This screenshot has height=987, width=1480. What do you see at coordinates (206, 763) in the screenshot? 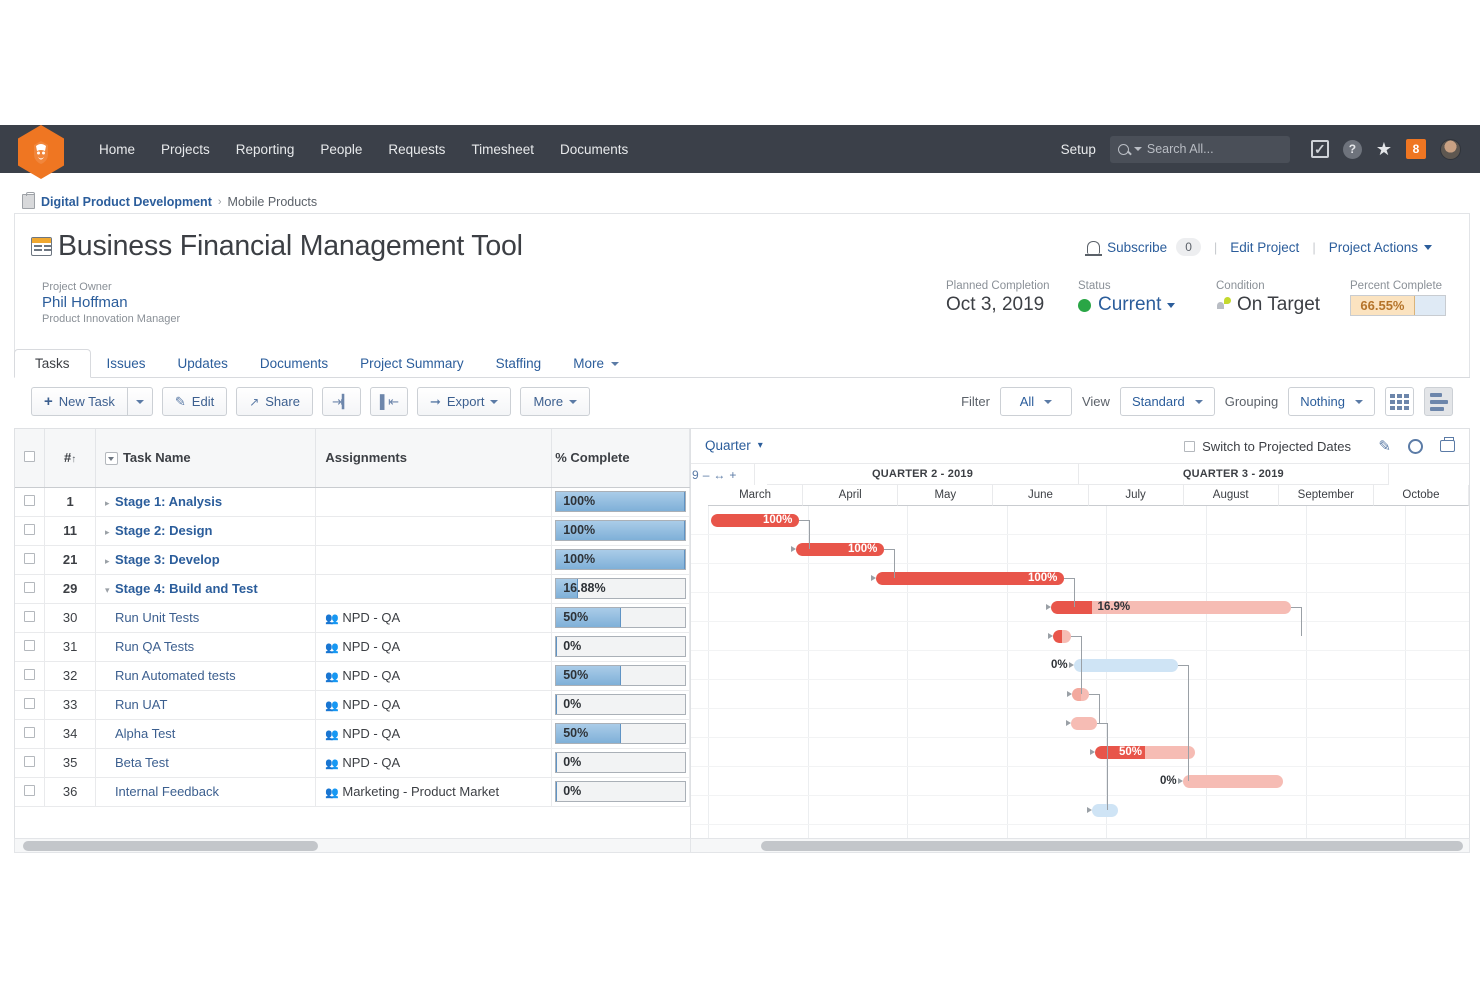
I see `row-task-name: Beta Test` at bounding box center [206, 763].